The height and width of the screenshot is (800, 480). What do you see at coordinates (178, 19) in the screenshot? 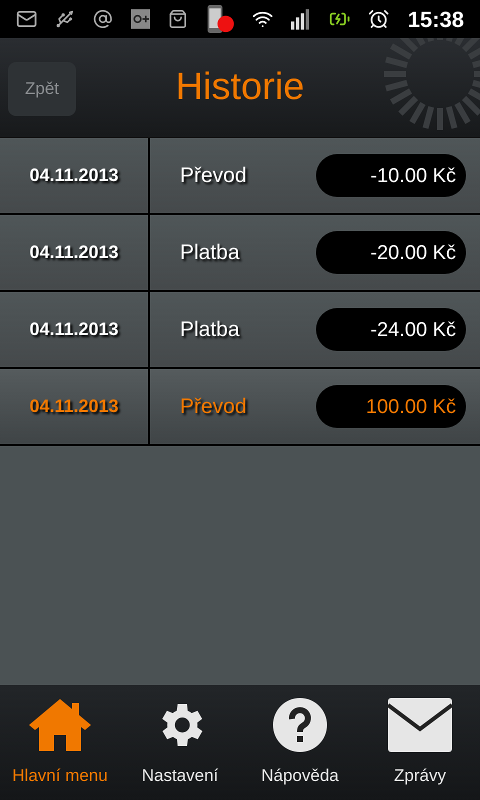
I see `shopping-bag-icon` at bounding box center [178, 19].